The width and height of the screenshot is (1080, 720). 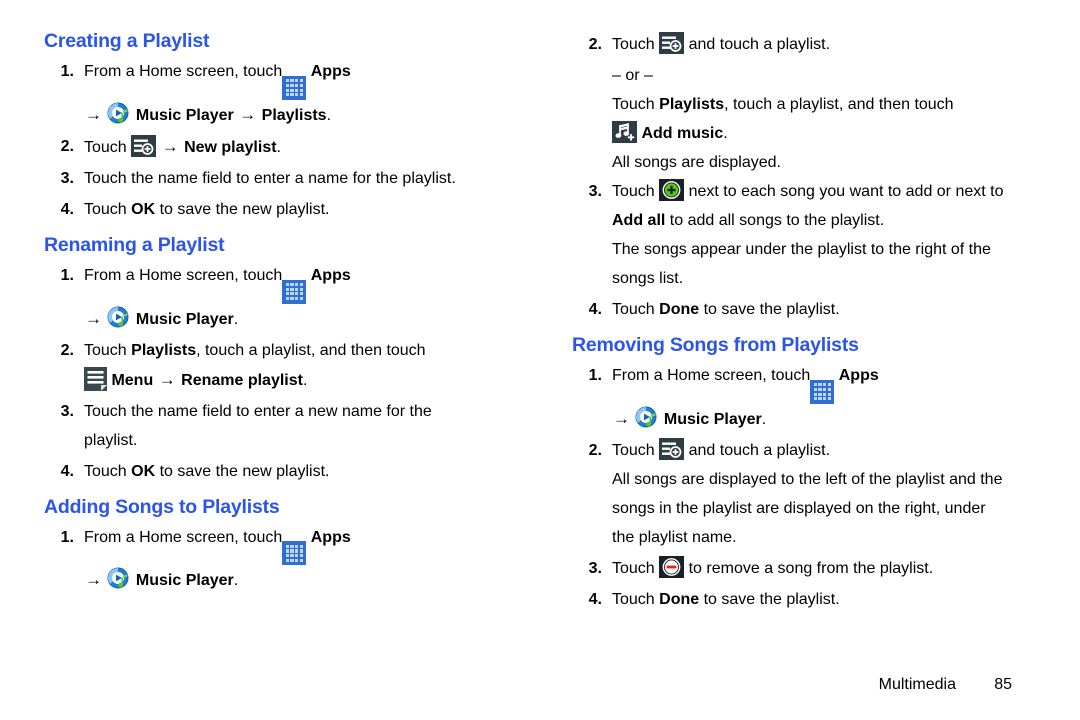 What do you see at coordinates (777, 220) in the screenshot?
I see `step-text-part: to add all songs to the playlist.` at bounding box center [777, 220].